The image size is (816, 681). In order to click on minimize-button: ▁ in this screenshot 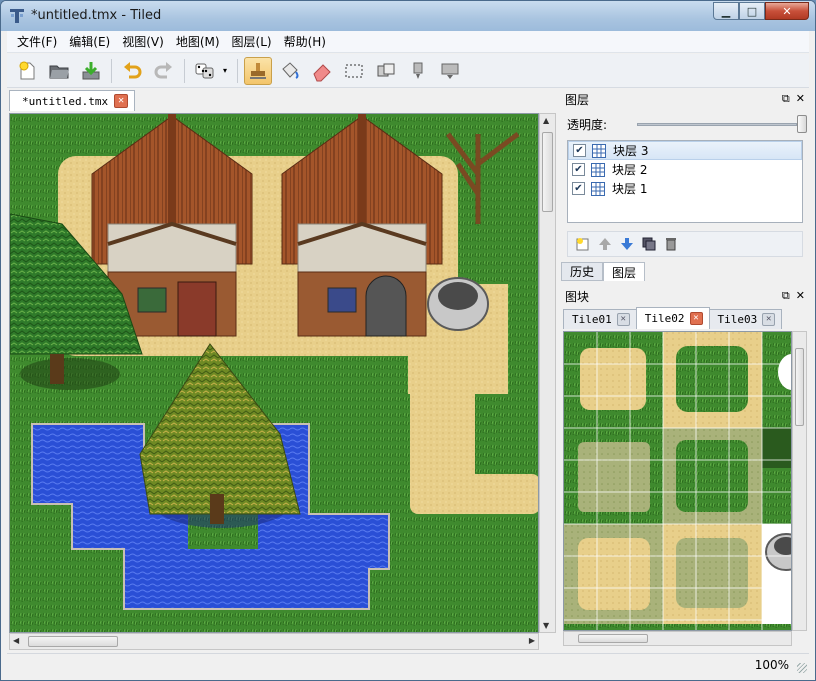, I will do `click(726, 11)`.